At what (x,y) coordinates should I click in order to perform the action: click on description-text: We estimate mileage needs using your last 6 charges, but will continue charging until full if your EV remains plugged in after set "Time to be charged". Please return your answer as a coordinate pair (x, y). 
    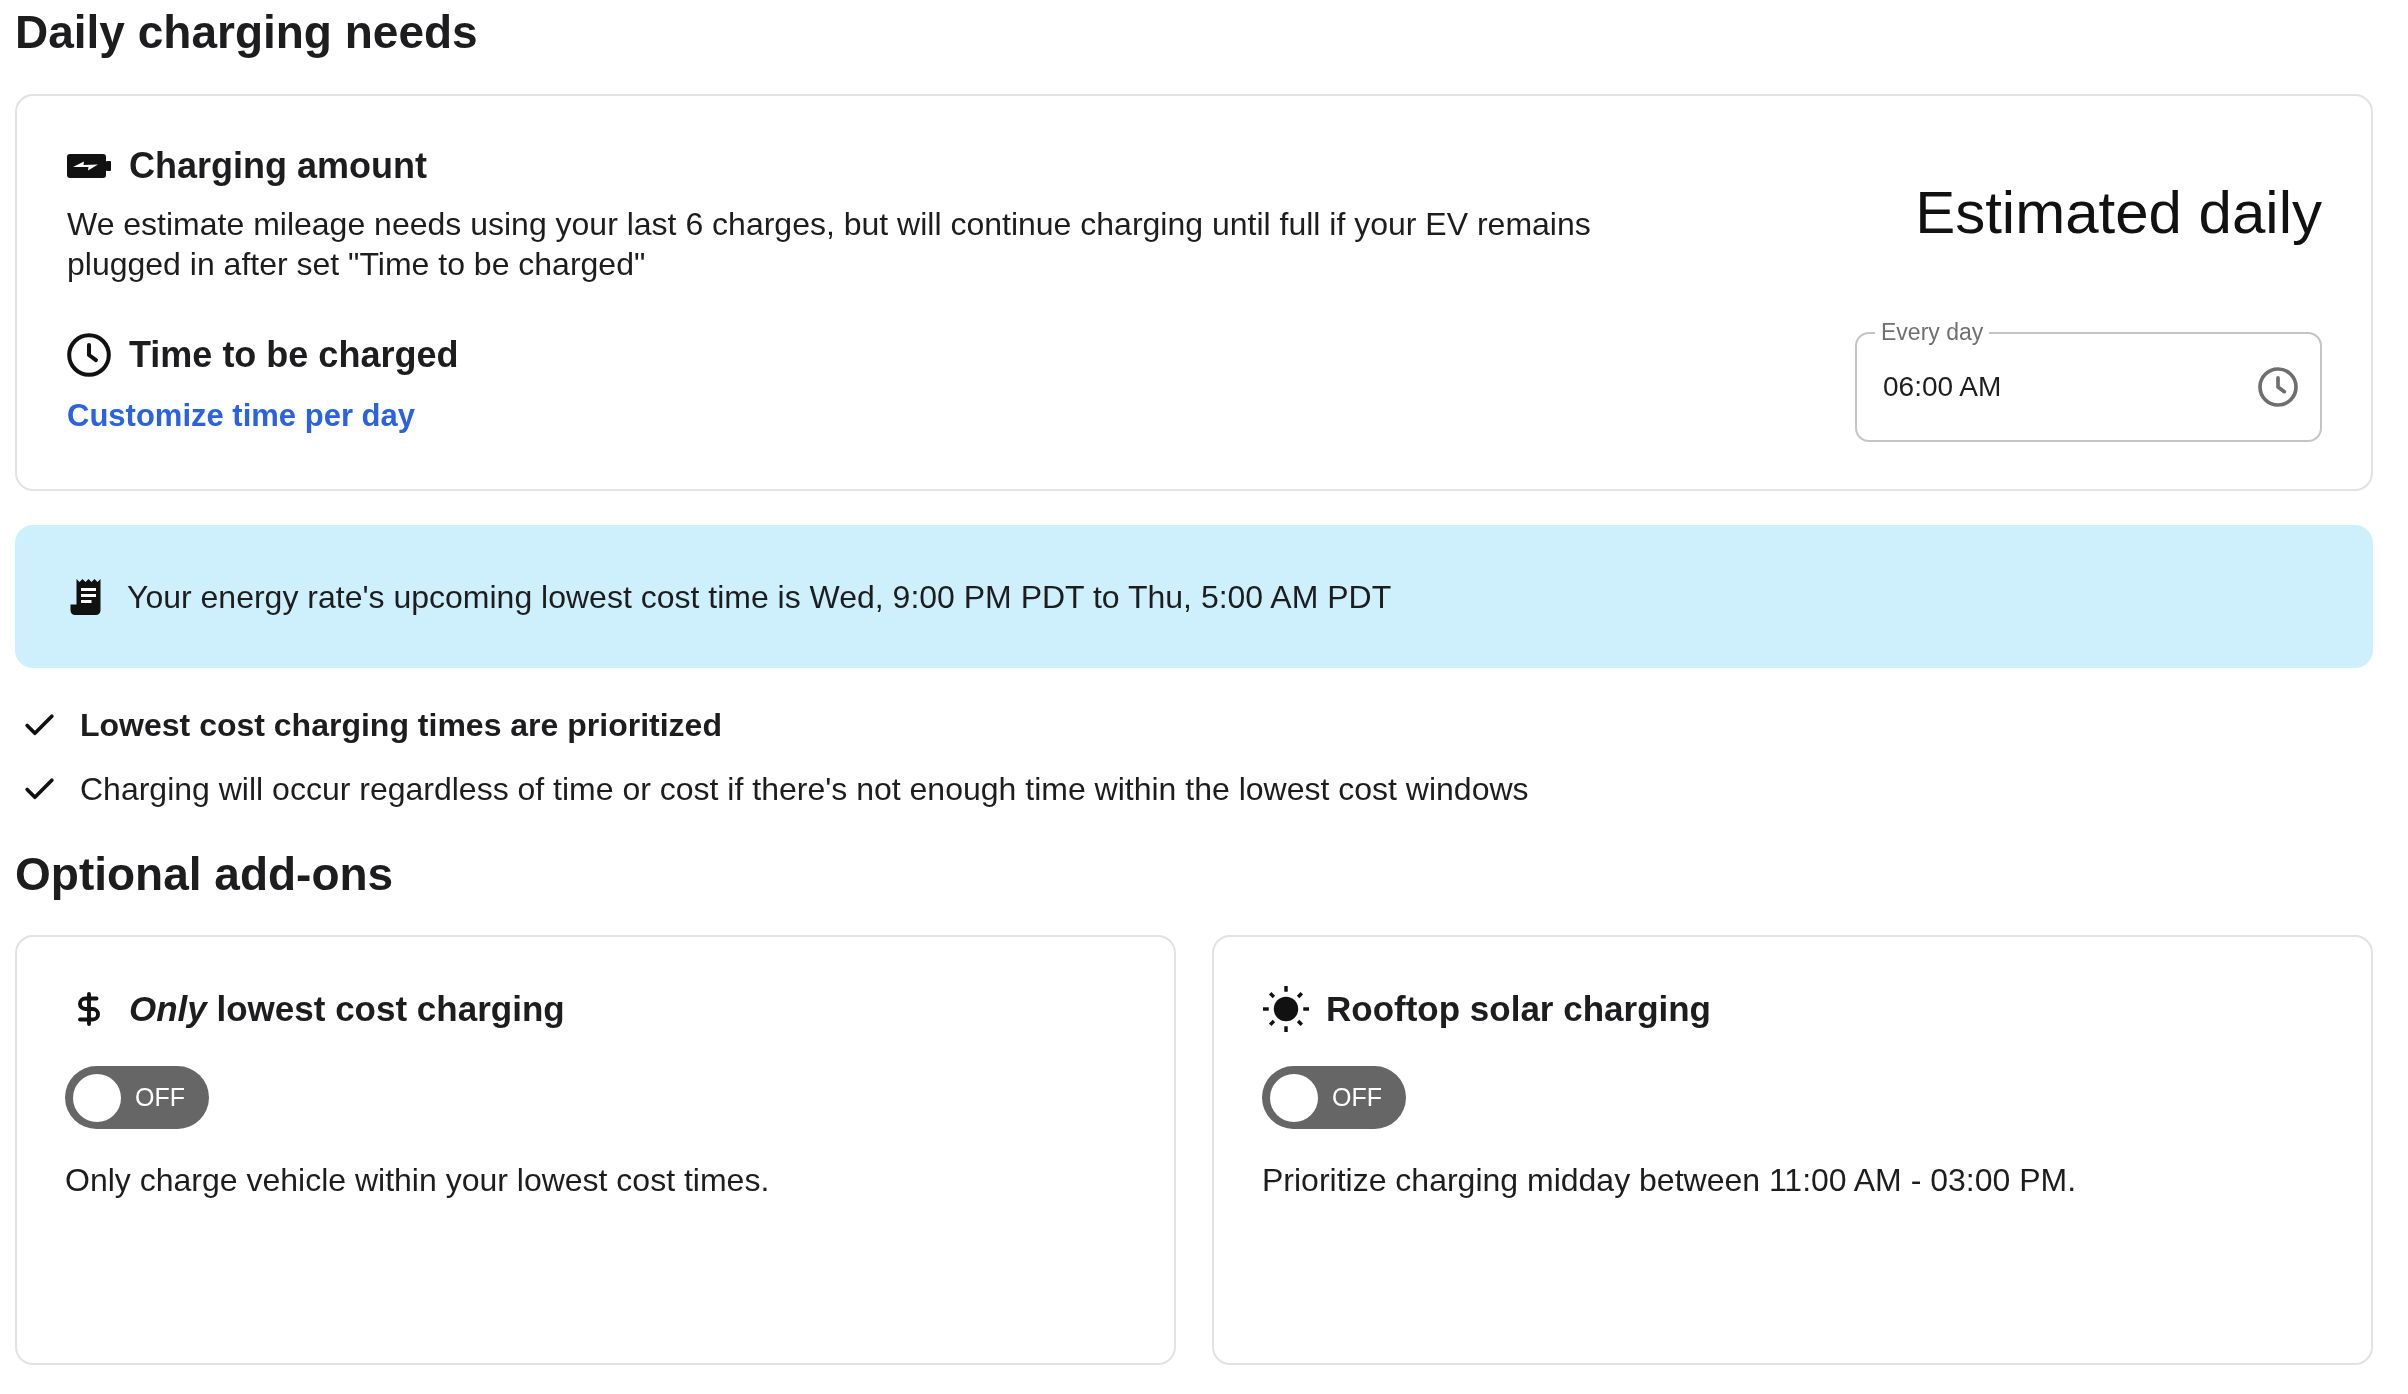
    Looking at the image, I should click on (829, 244).